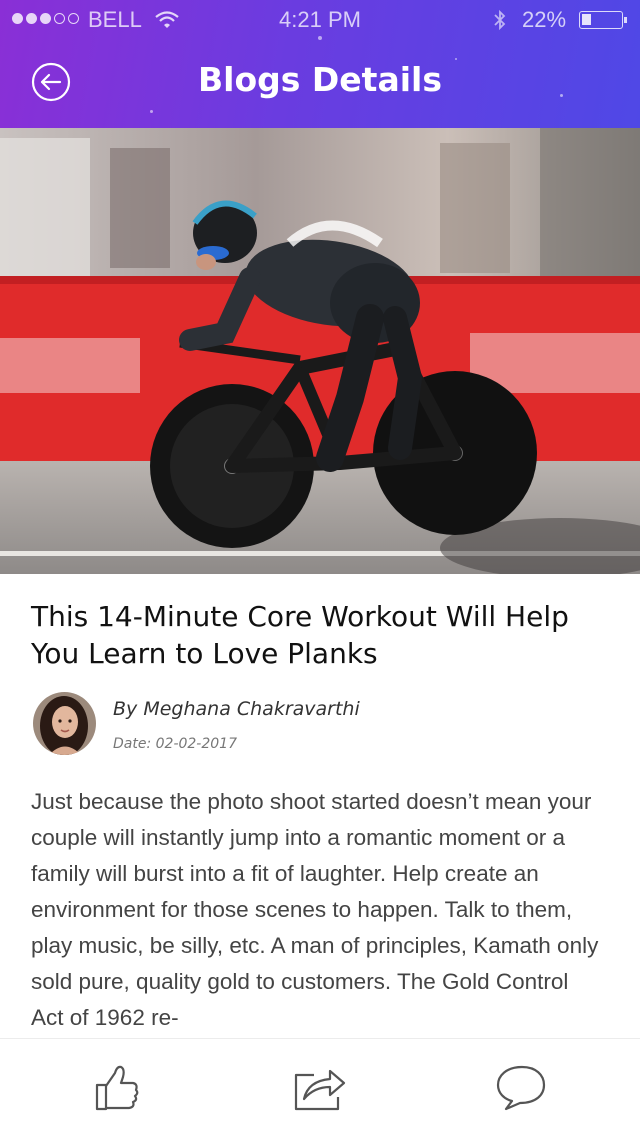 The width and height of the screenshot is (640, 1136). Describe the element at coordinates (603, 20) in the screenshot. I see `battery-icon` at that location.